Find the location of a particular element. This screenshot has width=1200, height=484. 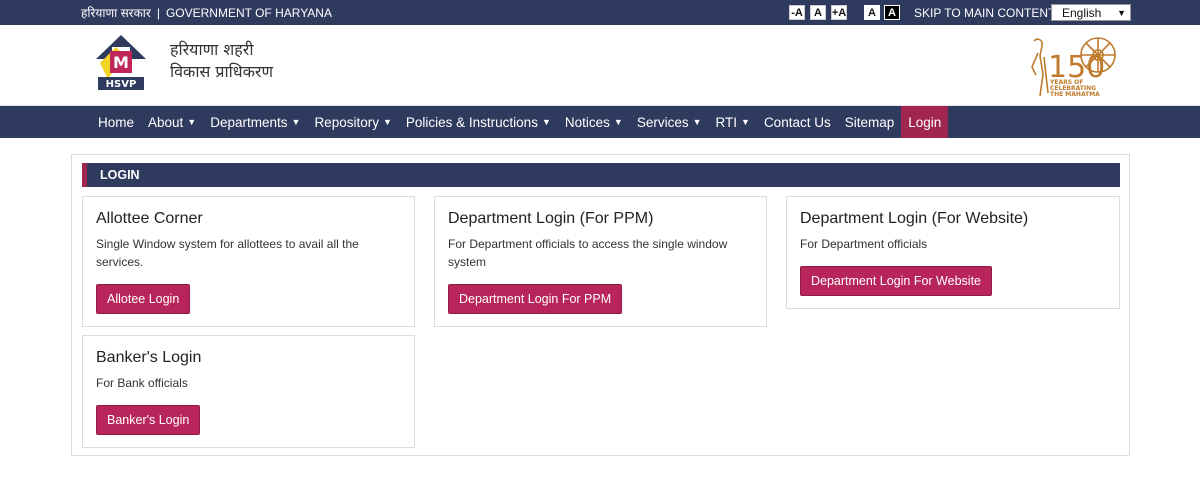

nav-item-repository: Repository ▼ is located at coordinates (352, 122).